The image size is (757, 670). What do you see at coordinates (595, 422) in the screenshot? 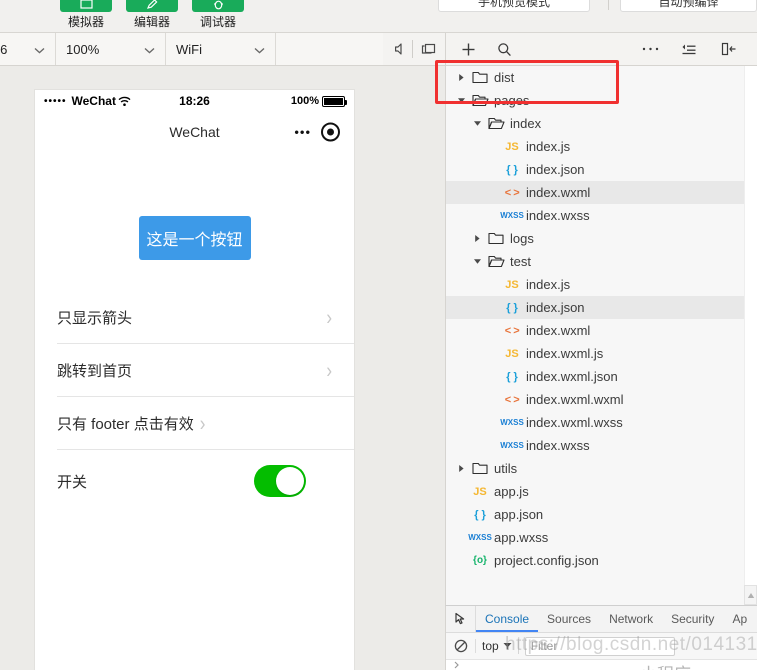
I see `tree-row-index-wxml-wxss: WXSS index.wxml.wxss` at bounding box center [595, 422].